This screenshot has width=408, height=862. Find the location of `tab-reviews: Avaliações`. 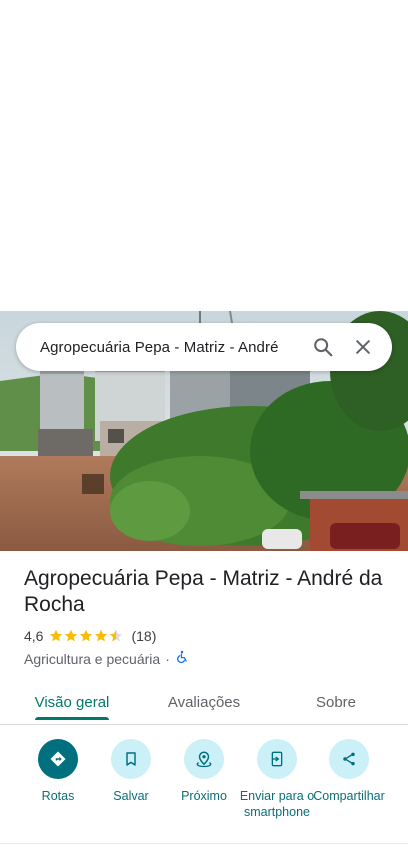

tab-reviews: Avaliações is located at coordinates (204, 702).